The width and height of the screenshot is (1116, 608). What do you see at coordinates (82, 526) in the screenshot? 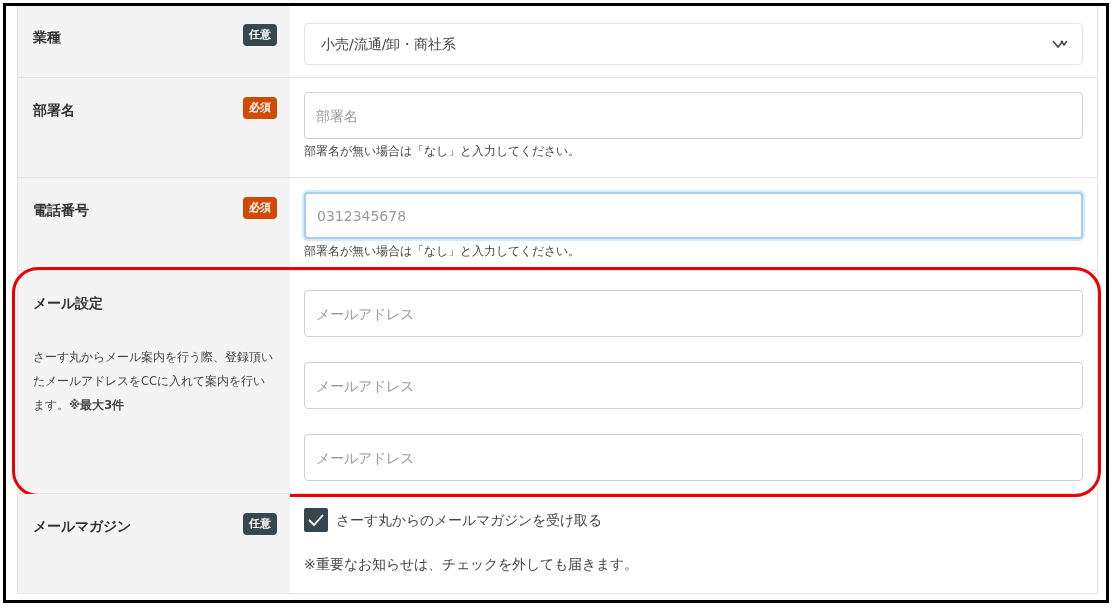
I see `field-label: メールマガジン` at bounding box center [82, 526].